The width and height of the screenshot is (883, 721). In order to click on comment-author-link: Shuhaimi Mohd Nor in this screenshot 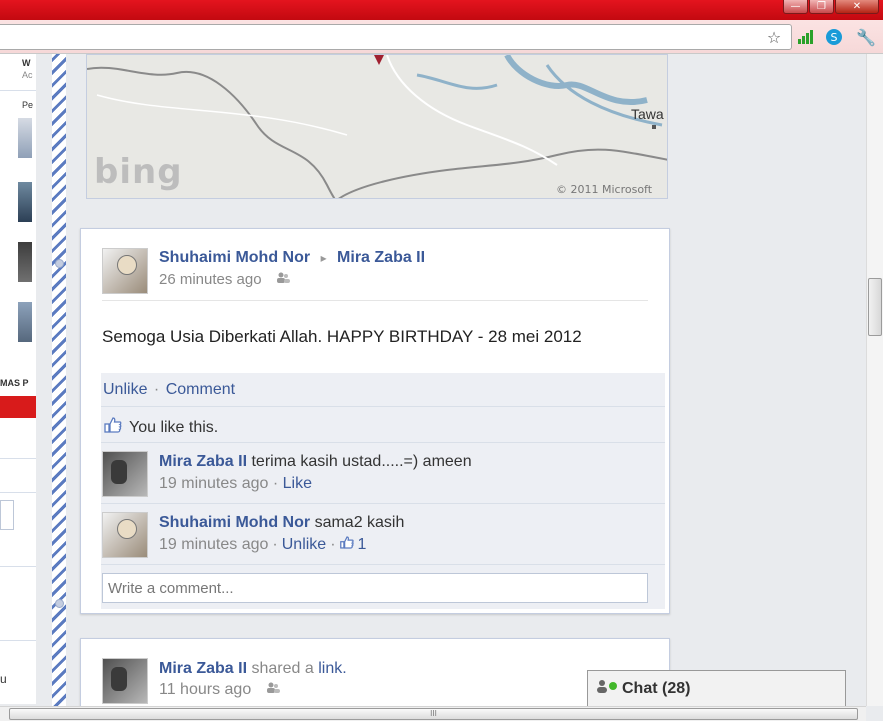, I will do `click(234, 522)`.